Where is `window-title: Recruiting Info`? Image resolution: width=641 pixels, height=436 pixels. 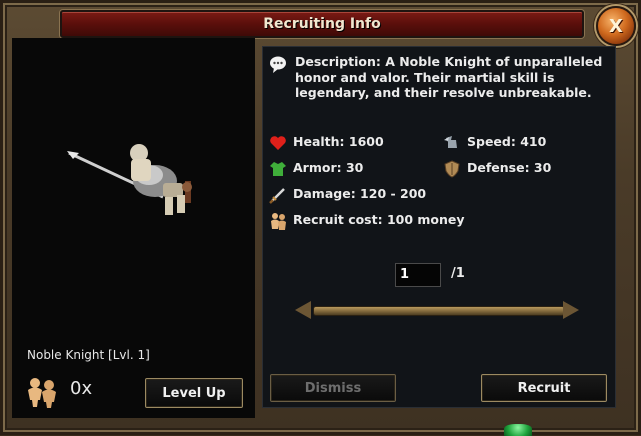
window-title: Recruiting Info is located at coordinates (322, 24).